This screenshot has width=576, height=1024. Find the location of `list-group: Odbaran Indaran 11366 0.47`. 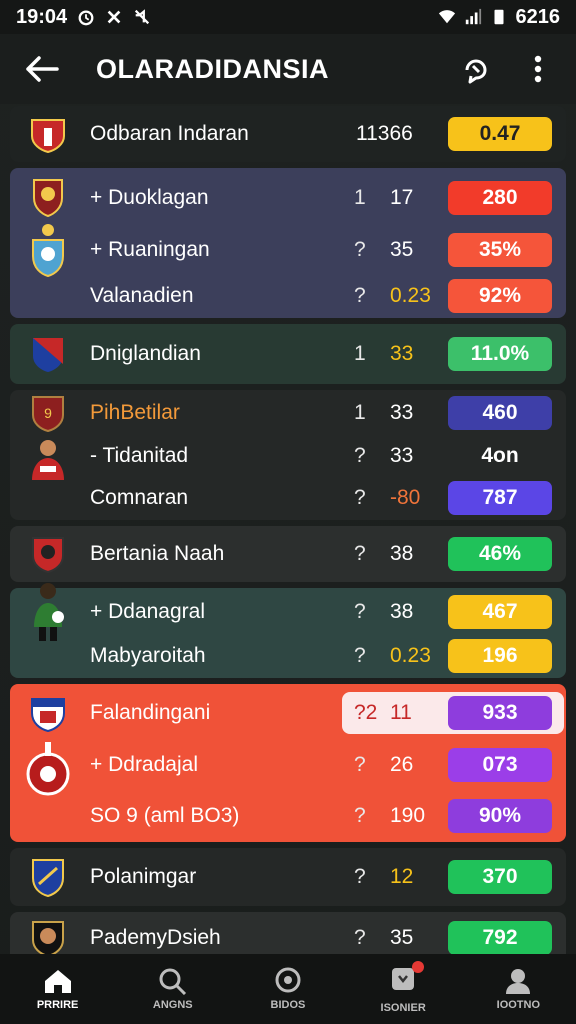

list-group: Odbaran Indaran 11366 0.47 is located at coordinates (288, 134).